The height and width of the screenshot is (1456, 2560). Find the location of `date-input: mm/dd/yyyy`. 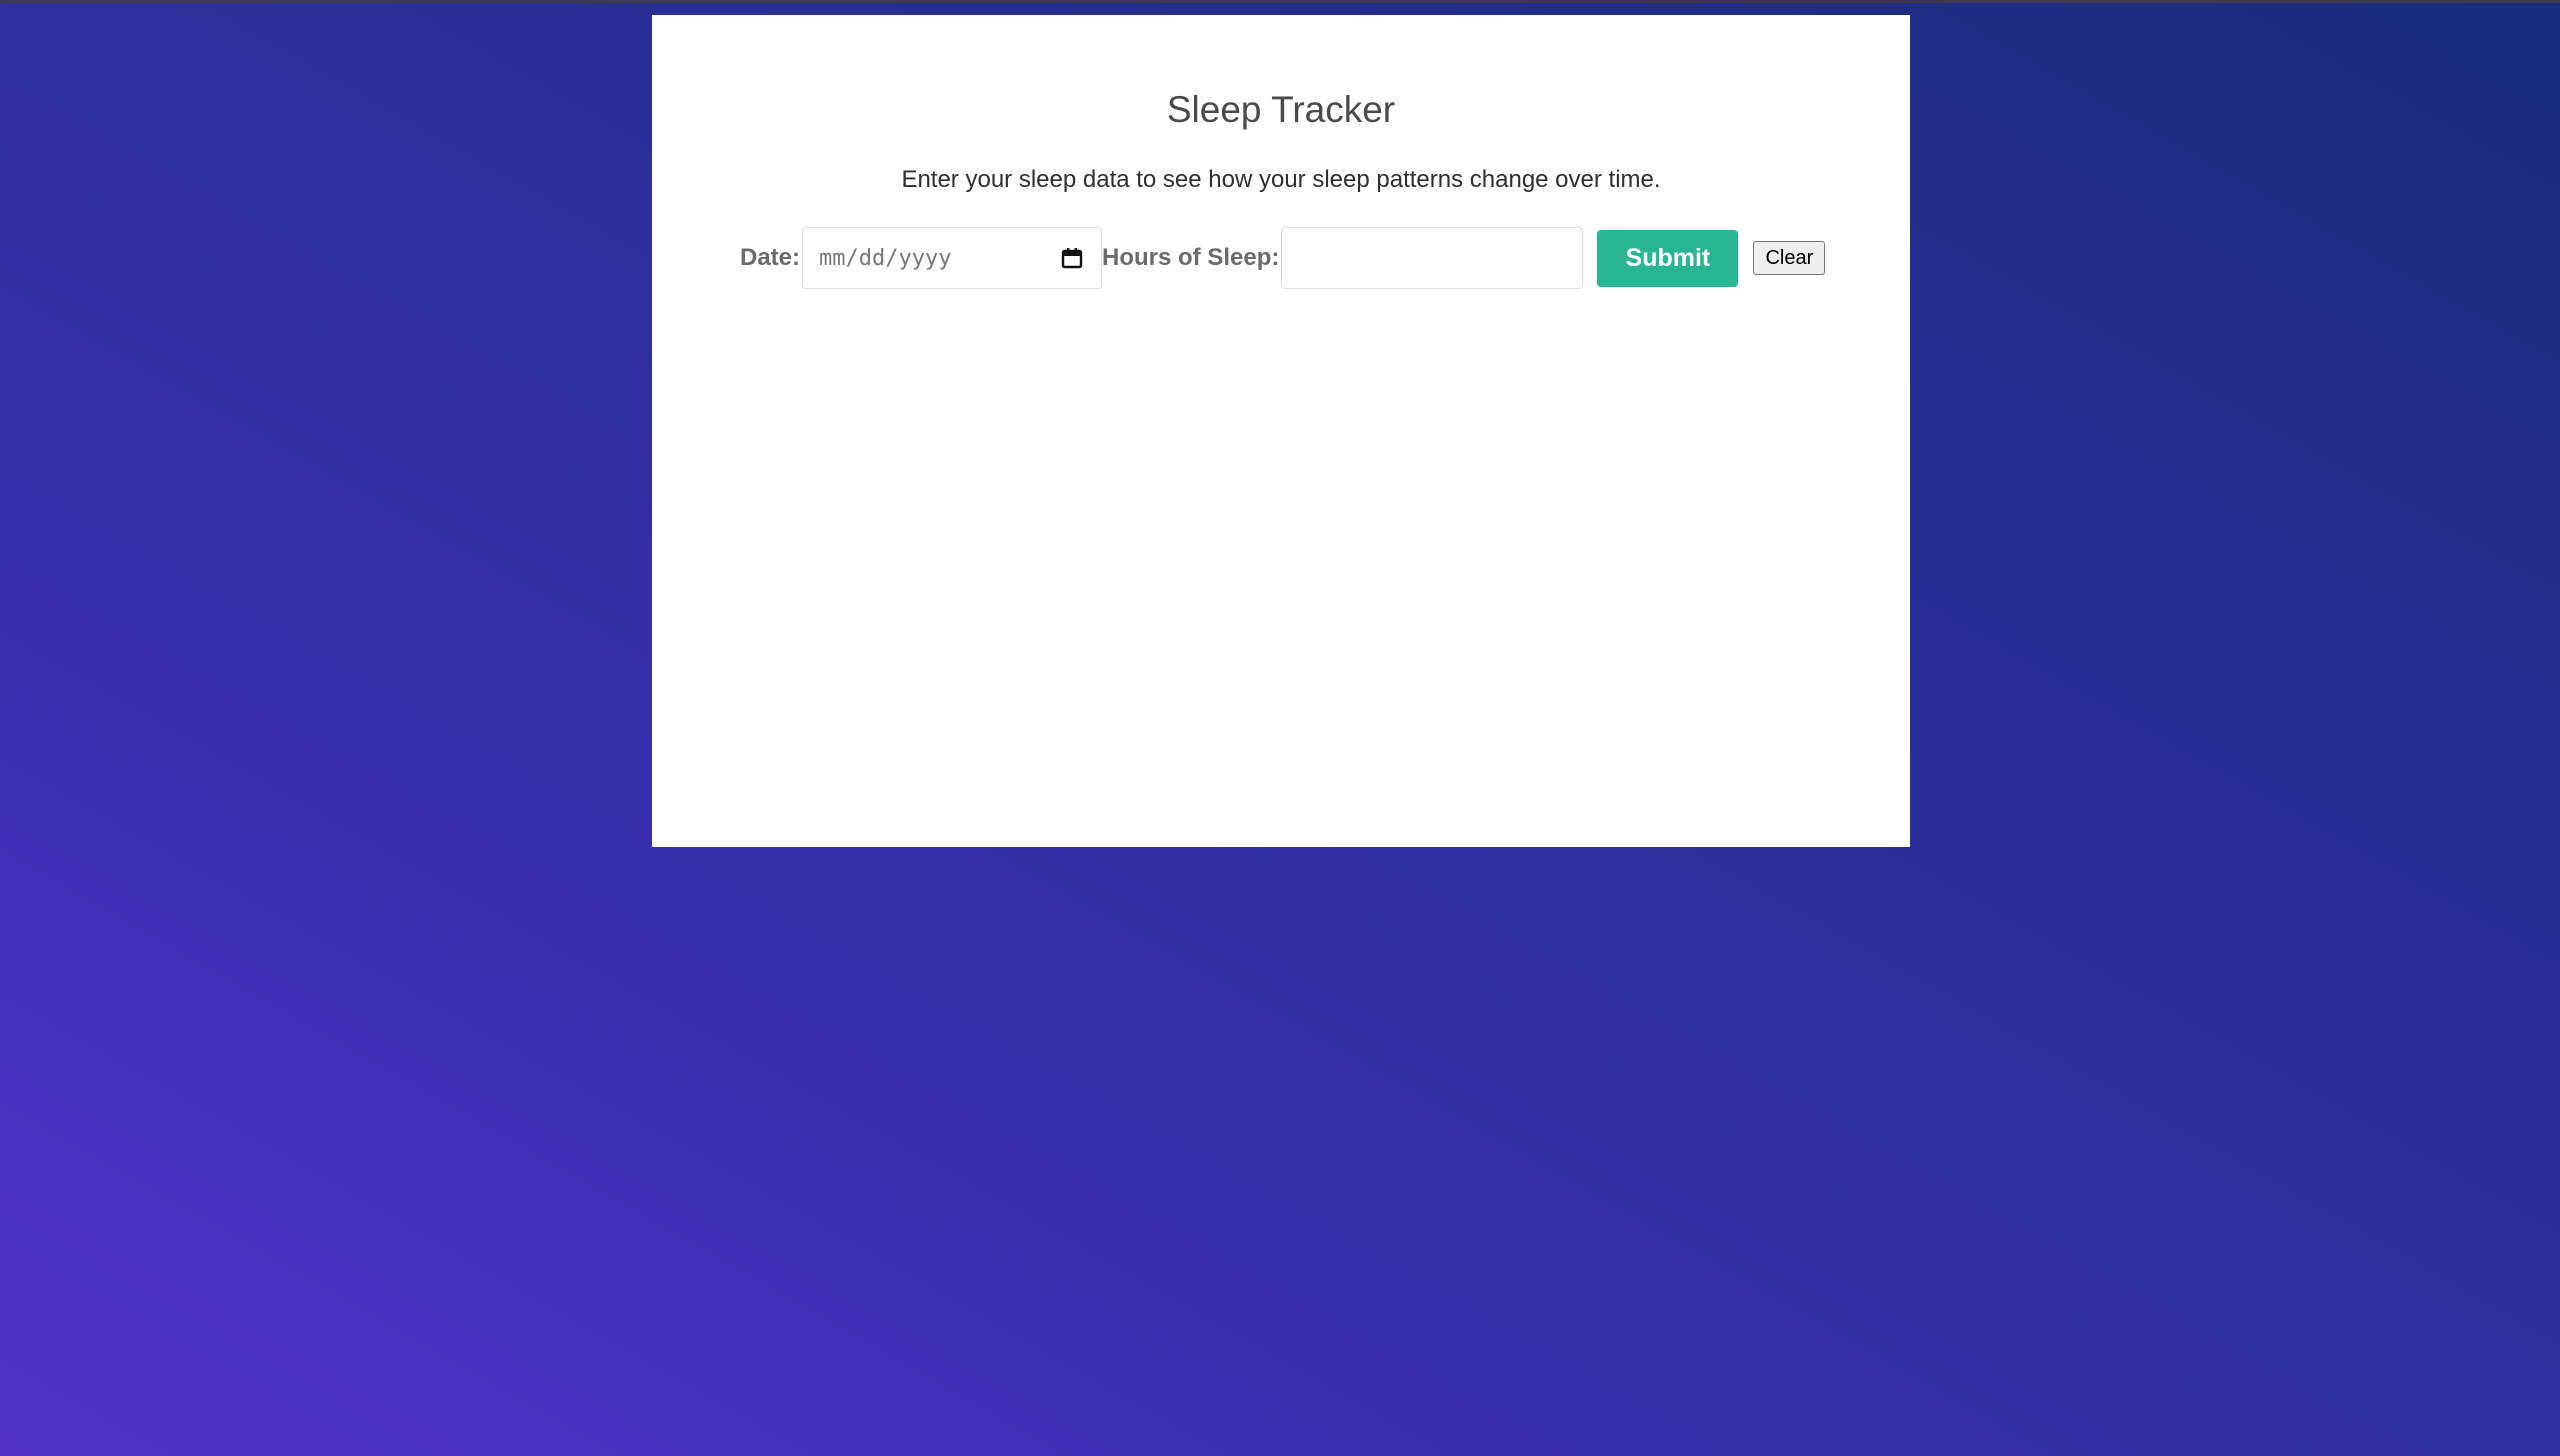

date-input: mm/dd/yyyy is located at coordinates (952, 258).